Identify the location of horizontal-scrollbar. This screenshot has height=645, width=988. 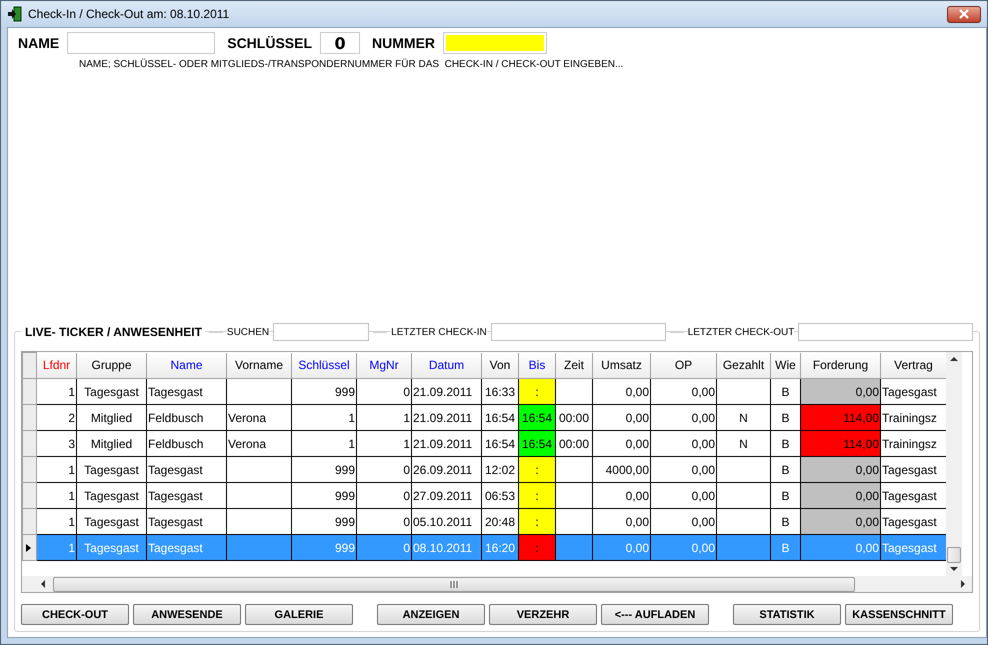
(497, 584).